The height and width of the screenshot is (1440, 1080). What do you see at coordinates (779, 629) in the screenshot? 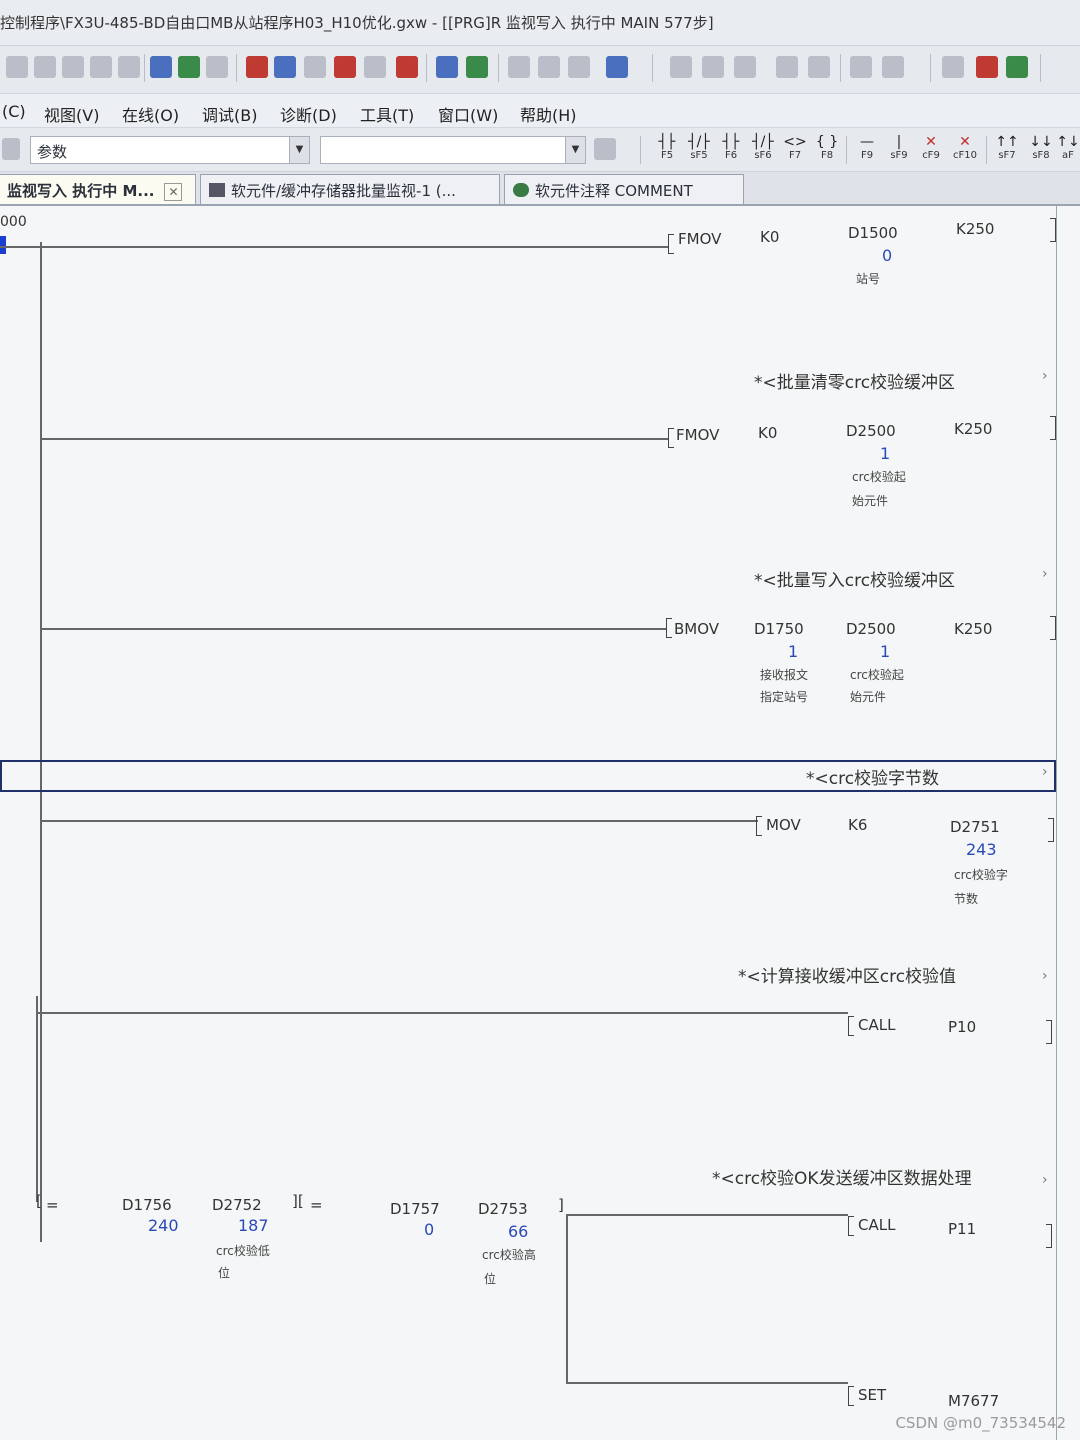
I see `operand-source: D1750` at bounding box center [779, 629].